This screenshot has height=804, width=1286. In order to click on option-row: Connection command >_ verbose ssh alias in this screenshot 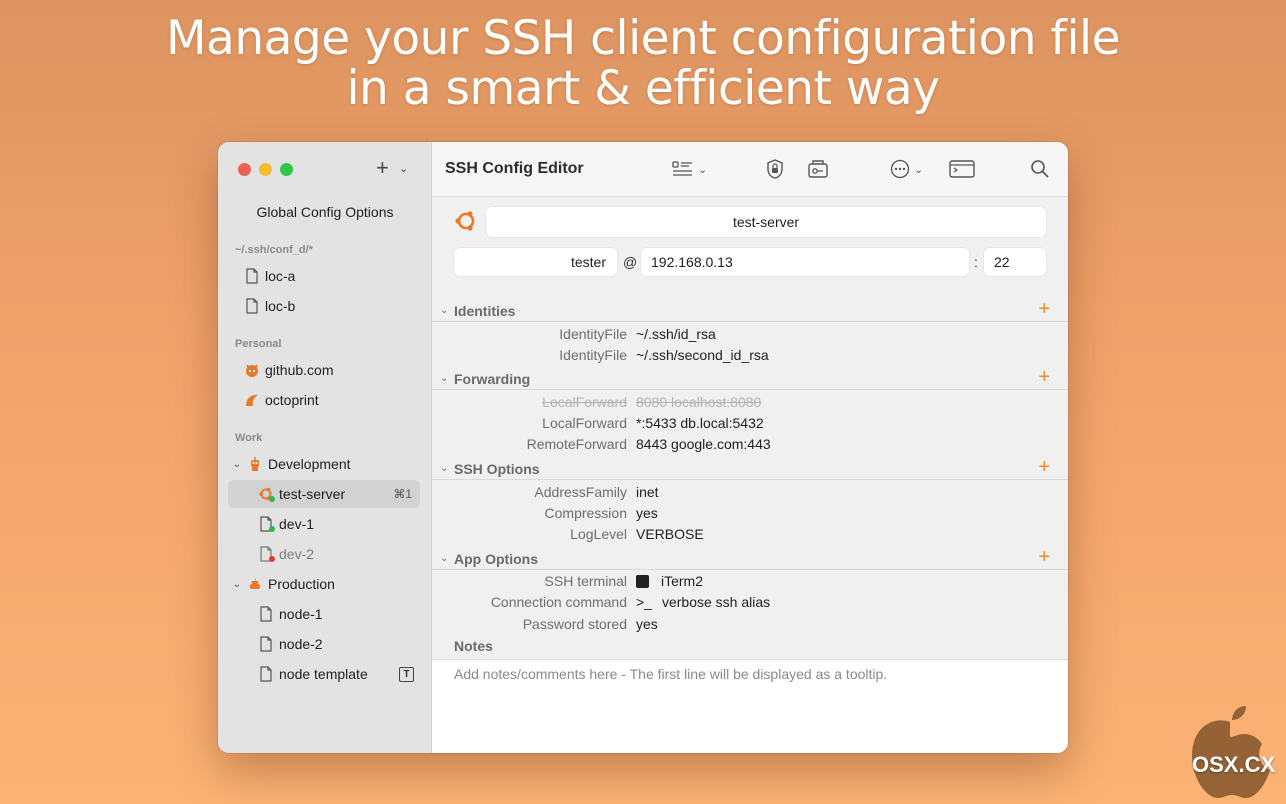, I will do `click(750, 602)`.